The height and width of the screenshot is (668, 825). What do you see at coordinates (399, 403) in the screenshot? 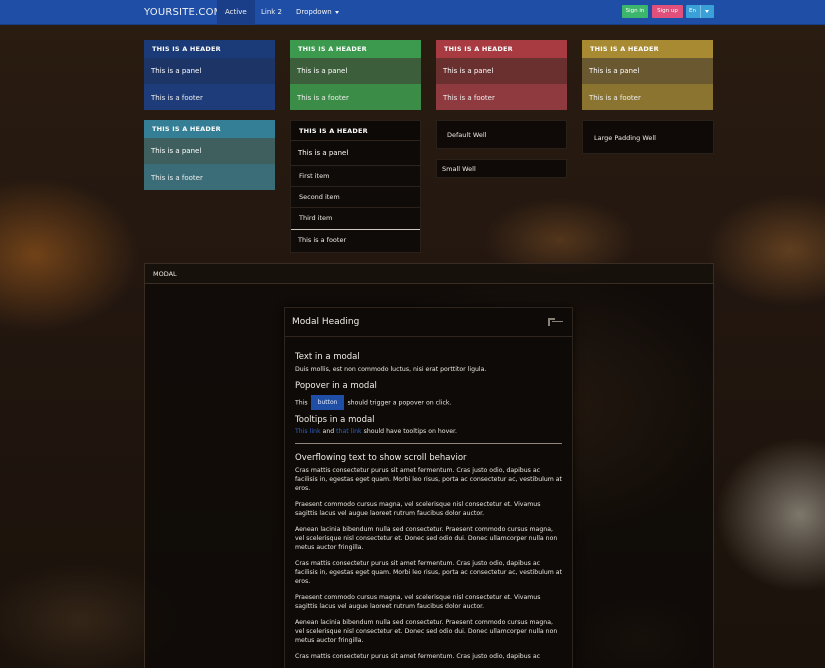
I see `popover-post-text: should trigger a popover on click.` at bounding box center [399, 403].